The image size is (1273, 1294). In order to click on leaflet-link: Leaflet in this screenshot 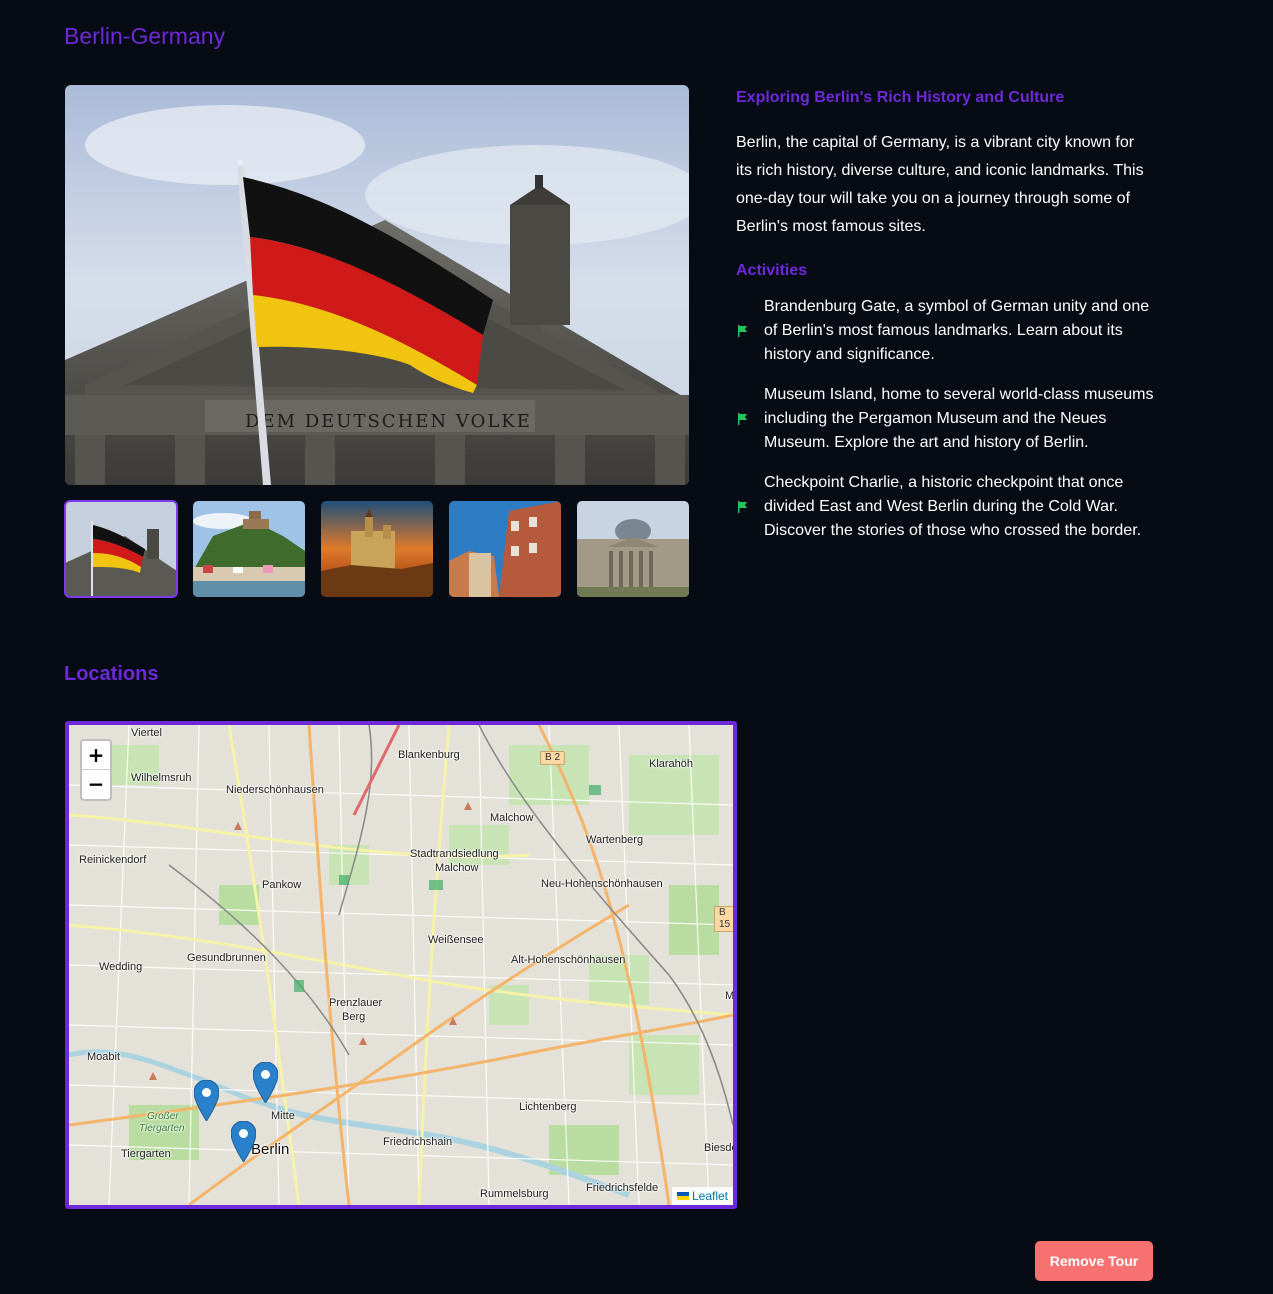, I will do `click(710, 1196)`.